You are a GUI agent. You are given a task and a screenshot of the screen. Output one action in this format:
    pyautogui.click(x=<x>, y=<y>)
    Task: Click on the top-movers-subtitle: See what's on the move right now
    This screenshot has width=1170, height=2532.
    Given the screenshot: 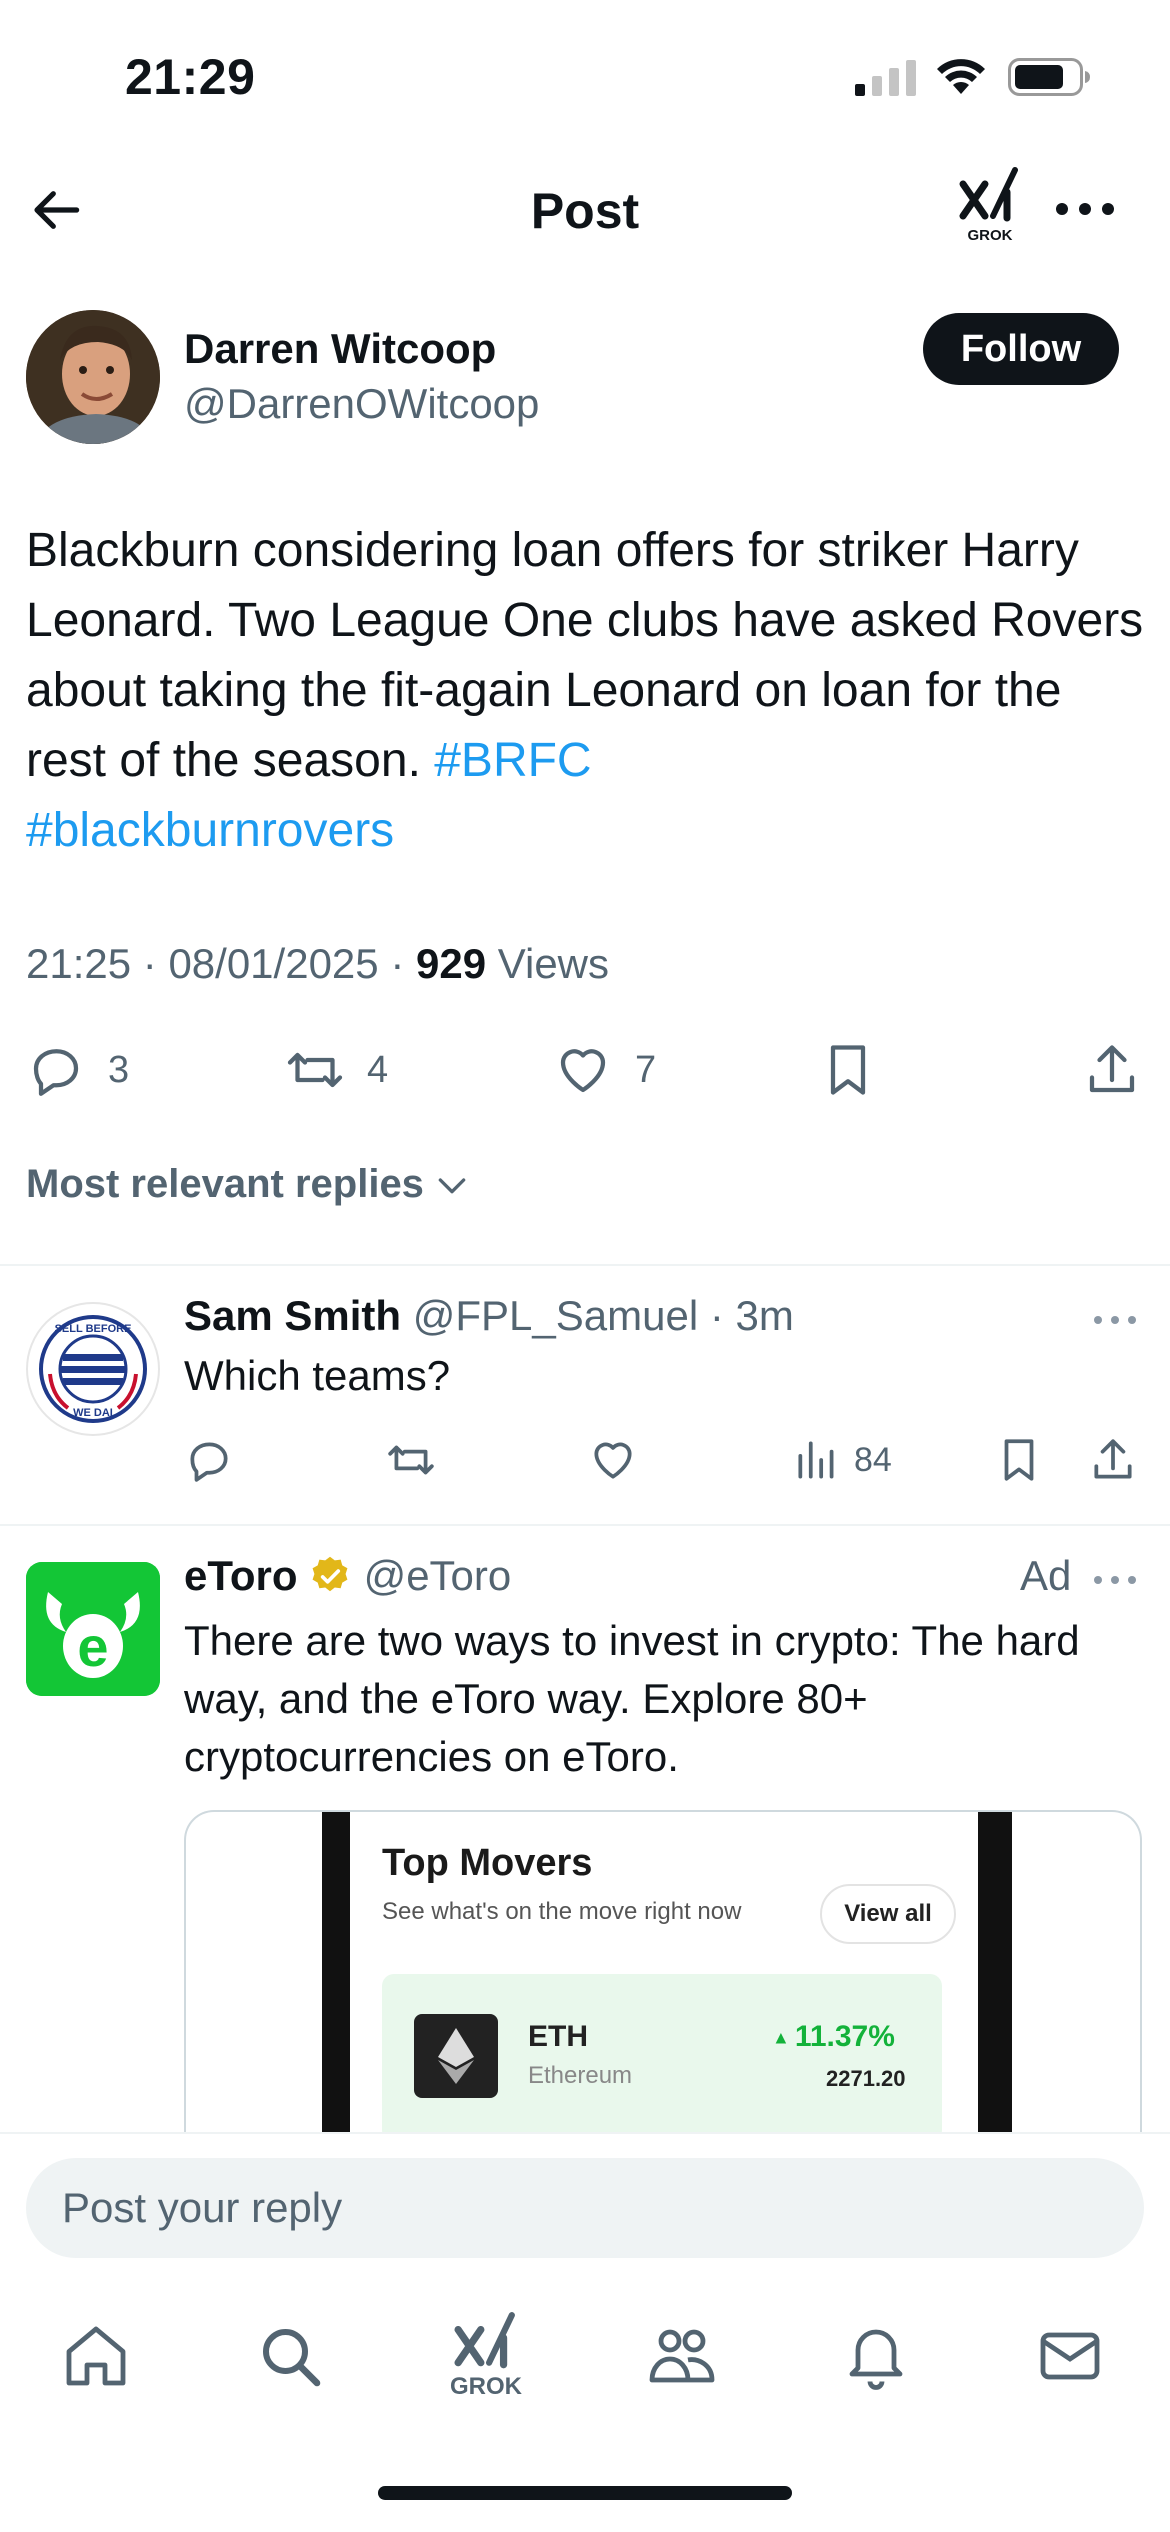 What is the action you would take?
    pyautogui.click(x=562, y=1911)
    